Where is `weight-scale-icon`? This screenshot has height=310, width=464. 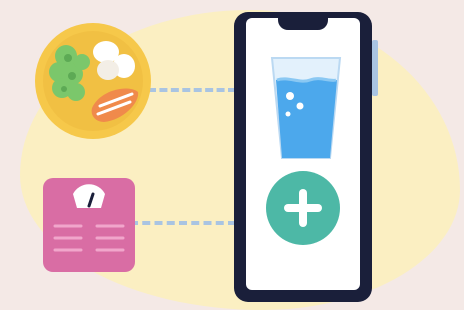
weight-scale-icon is located at coordinates (89, 225).